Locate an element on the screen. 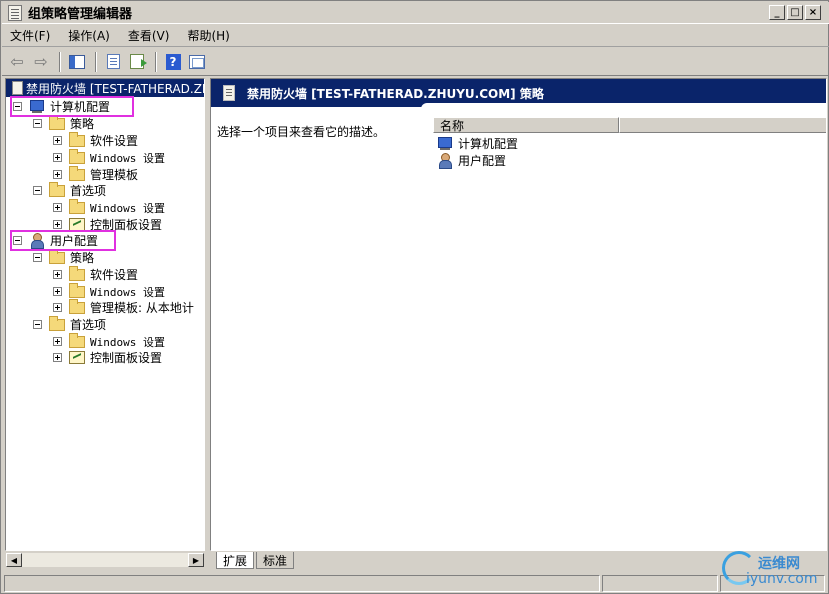 This screenshot has width=829, height=594. menu-view: 查看(V) is located at coordinates (149, 35).